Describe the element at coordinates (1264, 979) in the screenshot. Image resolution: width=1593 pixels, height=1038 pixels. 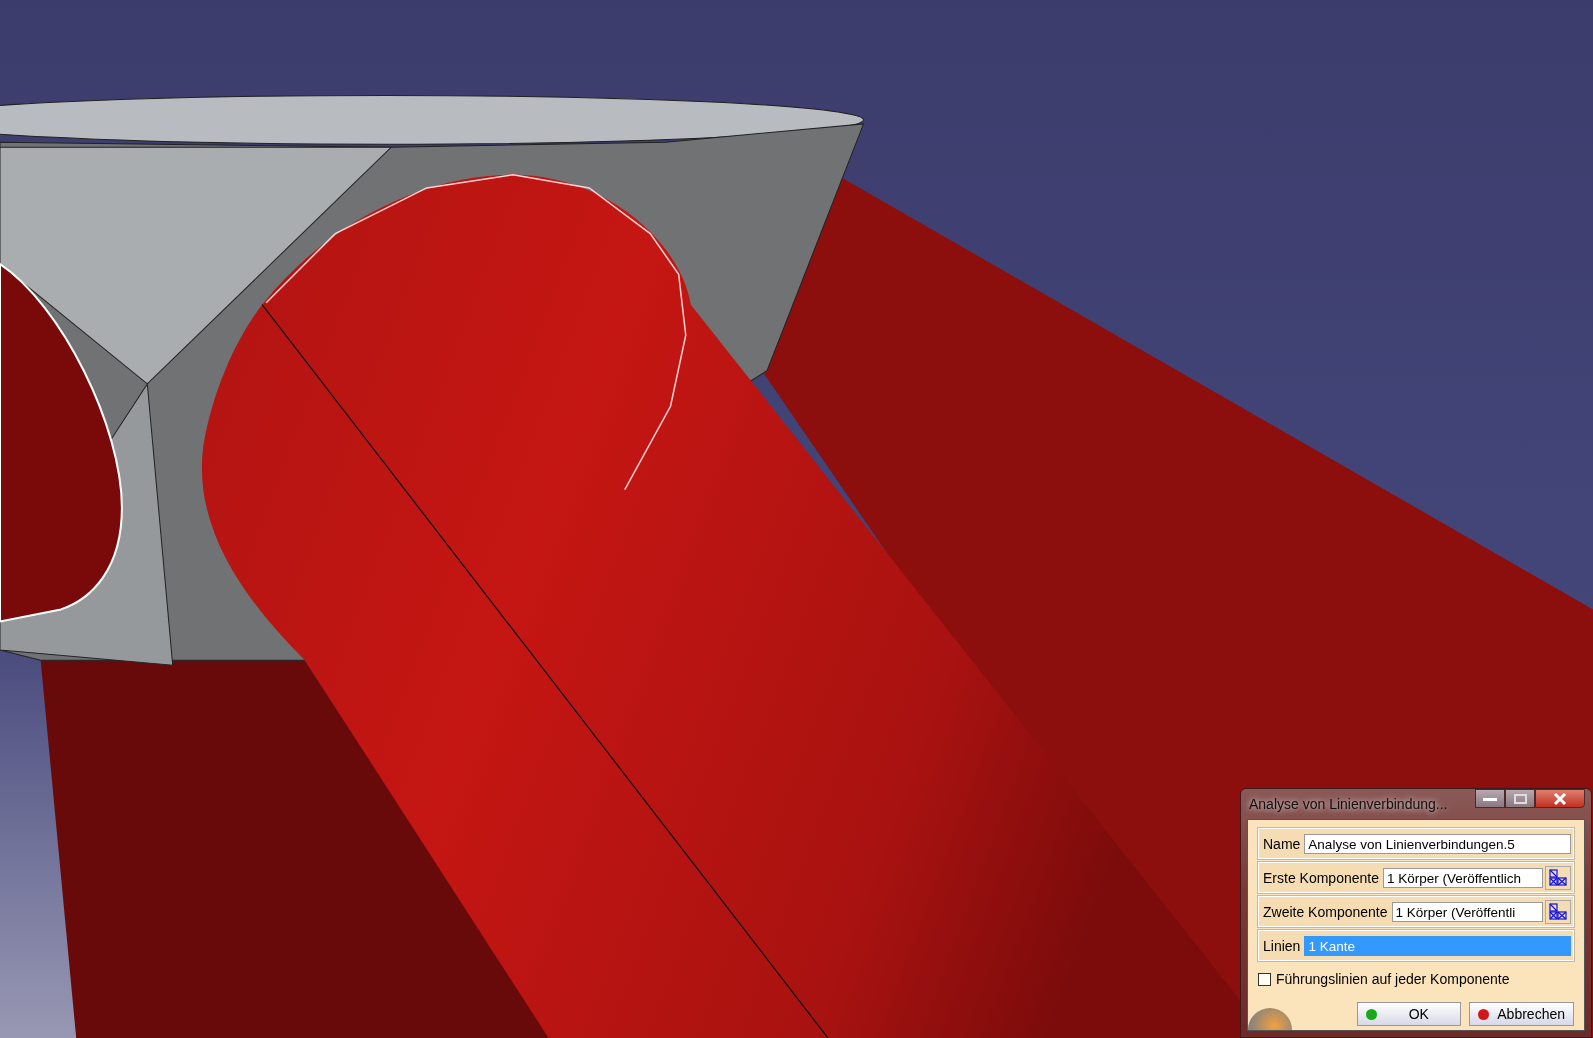
I see `checkbox` at that location.